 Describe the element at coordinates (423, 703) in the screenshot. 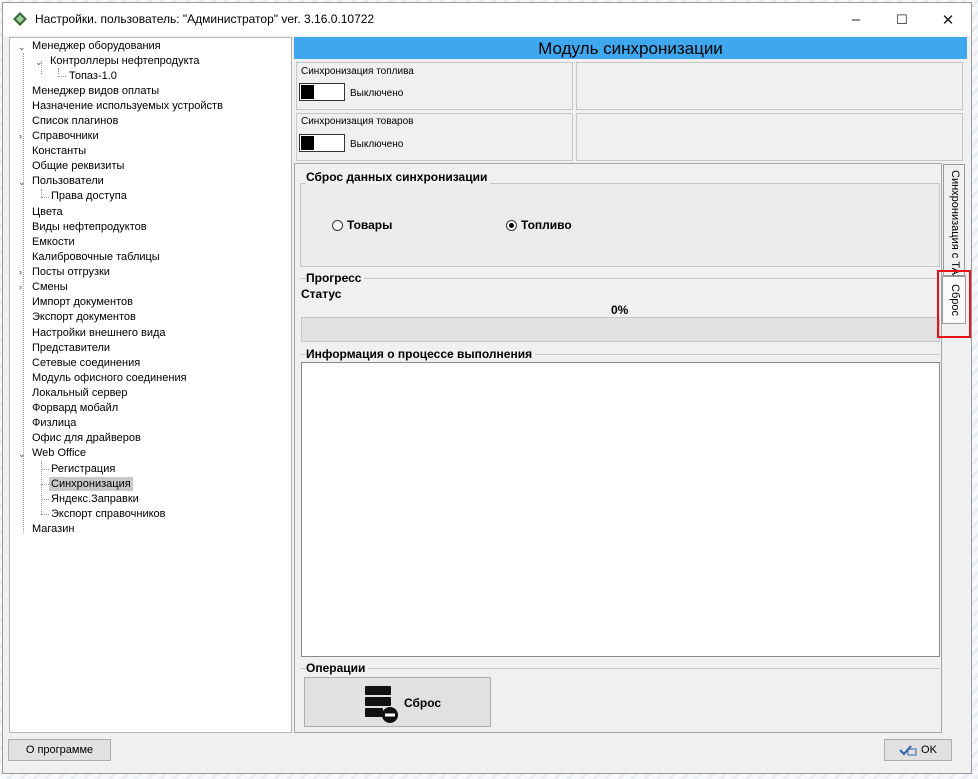

I see `reset-button-label: Сброс` at that location.